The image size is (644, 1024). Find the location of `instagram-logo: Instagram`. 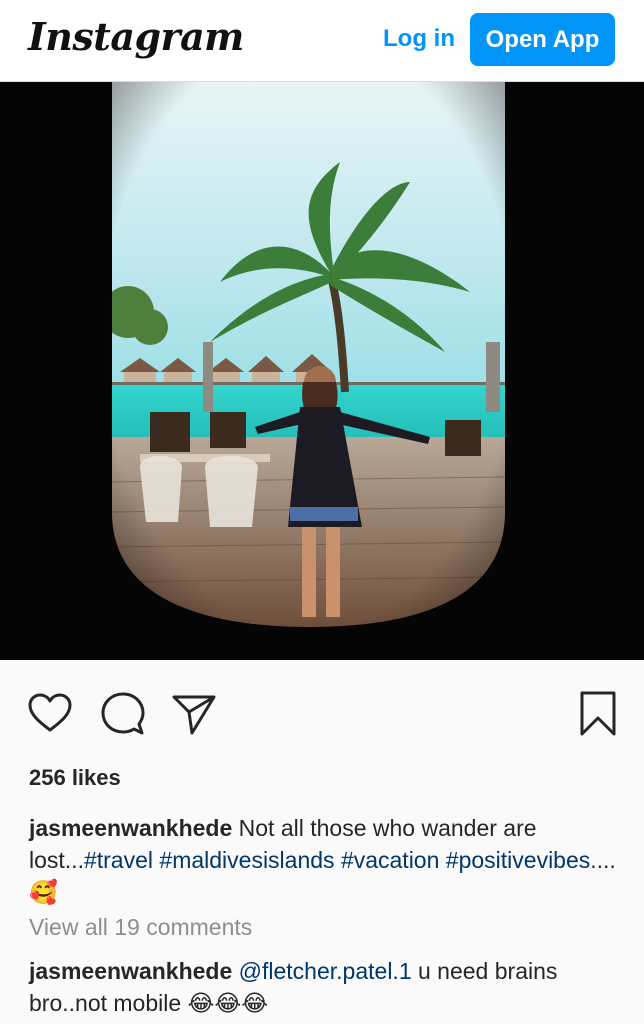

instagram-logo: Instagram is located at coordinates (136, 36).